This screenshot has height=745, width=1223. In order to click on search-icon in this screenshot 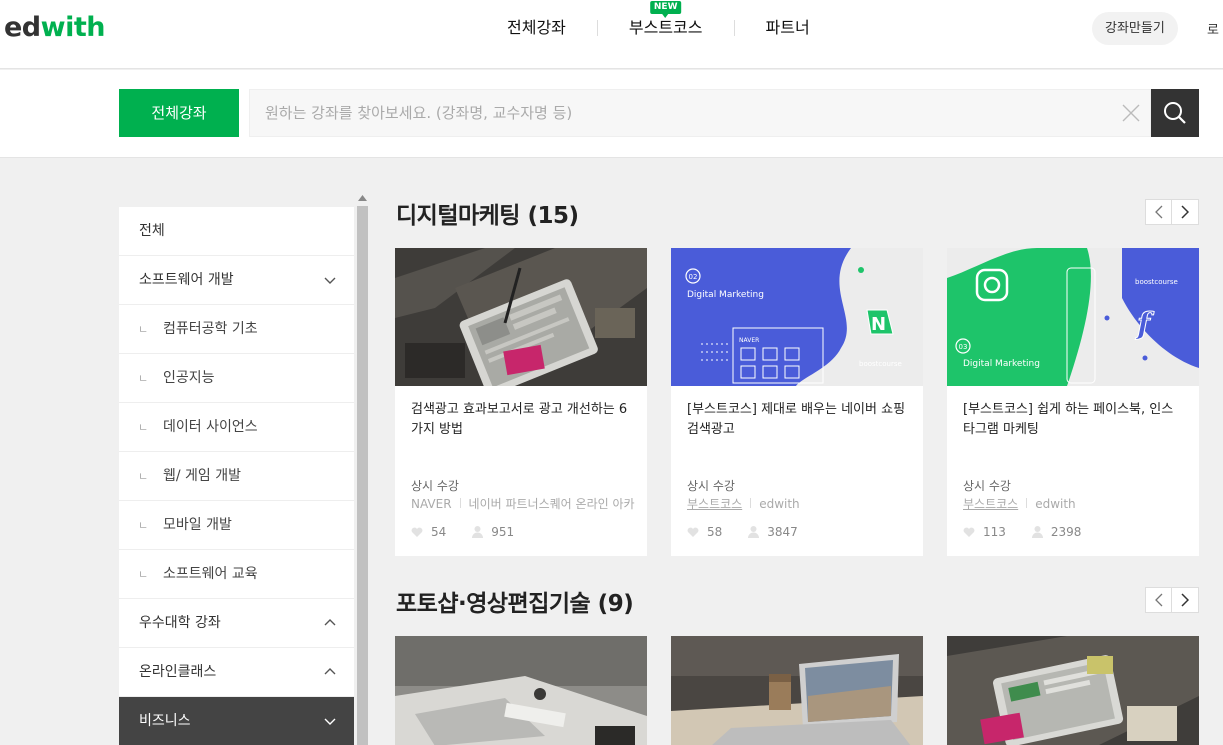, I will do `click(1175, 113)`.